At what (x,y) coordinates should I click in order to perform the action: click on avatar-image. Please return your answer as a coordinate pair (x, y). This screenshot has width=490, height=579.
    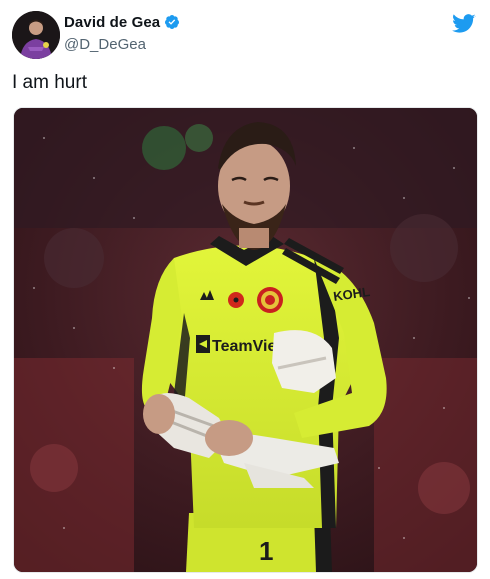
    Looking at the image, I should click on (36, 35).